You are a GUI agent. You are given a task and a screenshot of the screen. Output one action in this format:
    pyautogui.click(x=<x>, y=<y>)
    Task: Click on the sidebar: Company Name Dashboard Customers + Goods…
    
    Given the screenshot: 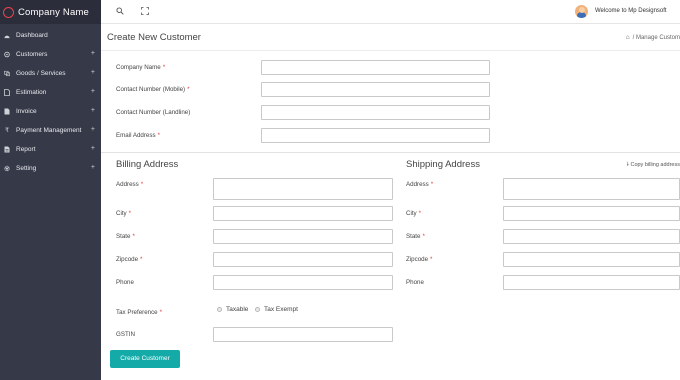 What is the action you would take?
    pyautogui.click(x=50, y=190)
    